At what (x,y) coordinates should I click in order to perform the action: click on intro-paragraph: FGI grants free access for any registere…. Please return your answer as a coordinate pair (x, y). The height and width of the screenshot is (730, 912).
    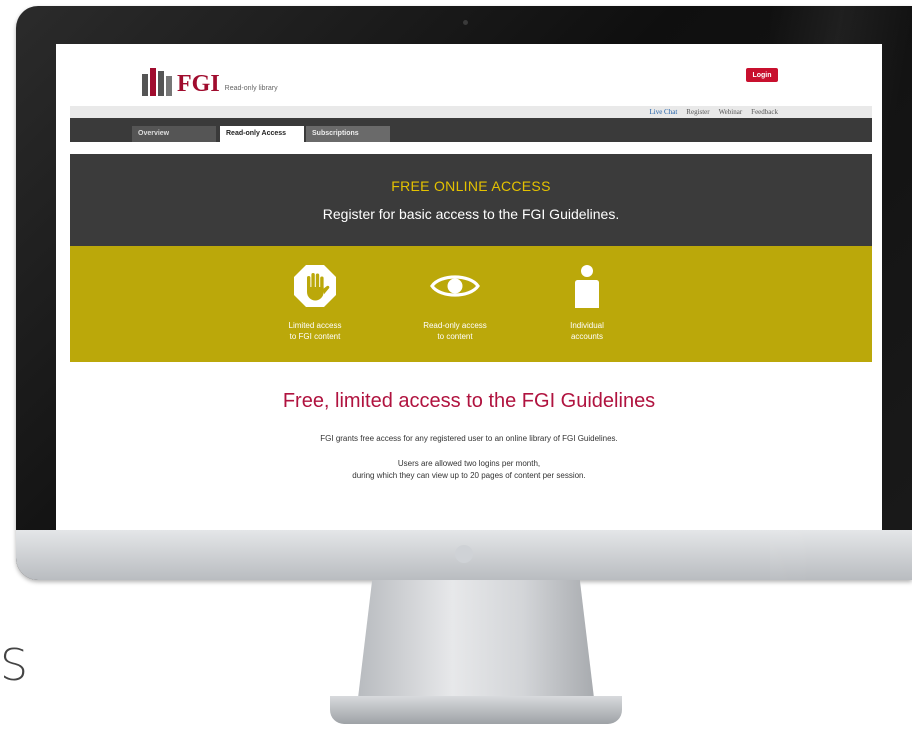
    Looking at the image, I should click on (469, 438).